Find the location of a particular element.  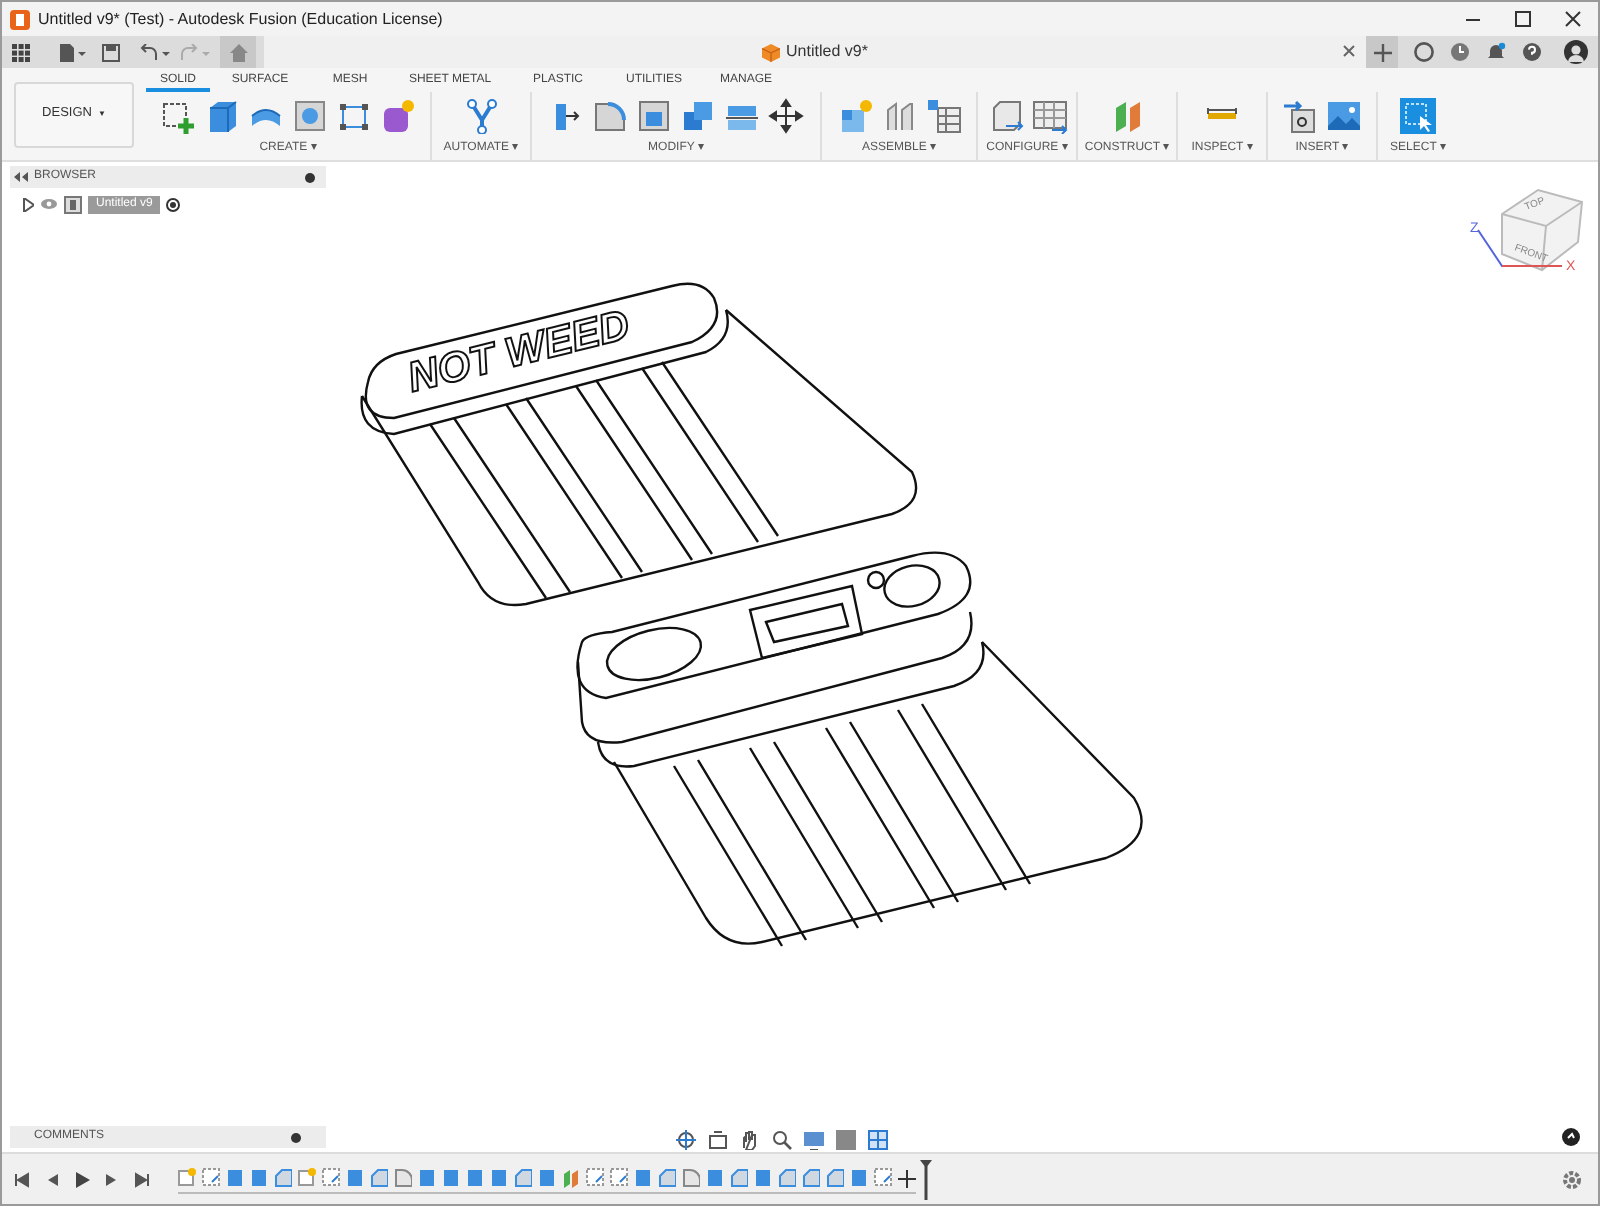

window-title: Untitled v9* (Test) - Autodesk Fusion (Education License) is located at coordinates (240, 19).